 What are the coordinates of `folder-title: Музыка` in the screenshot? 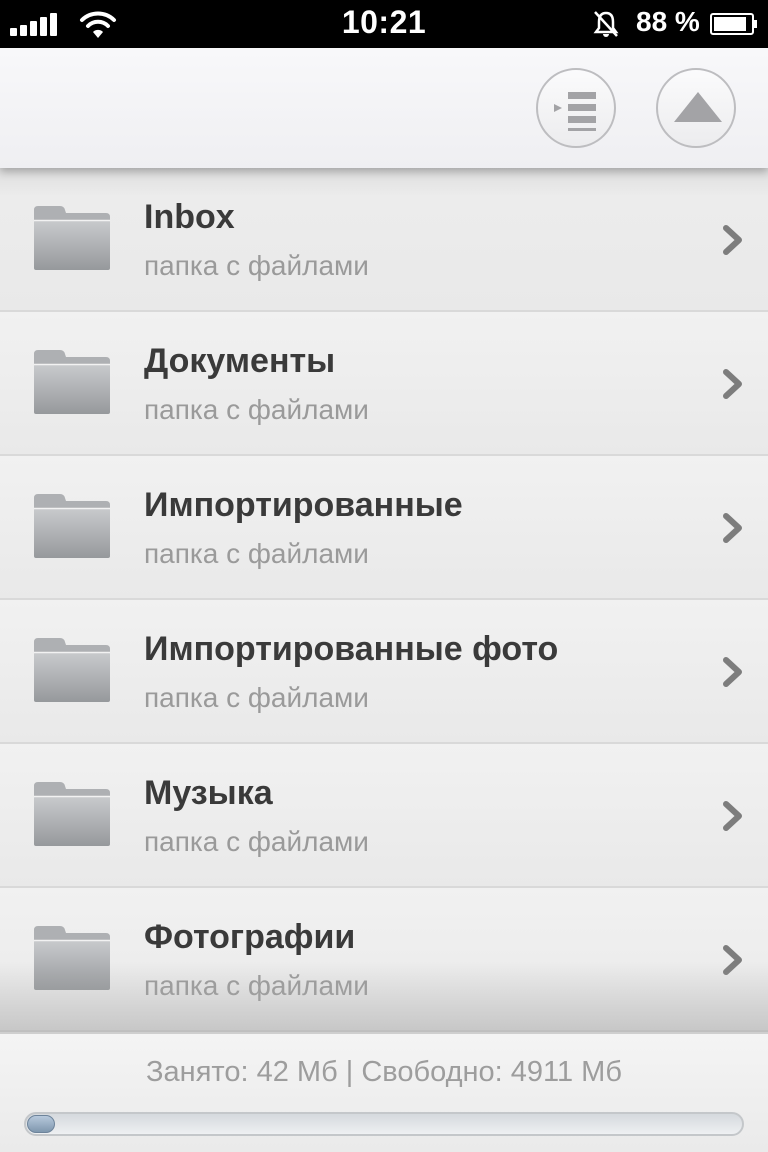 It's located at (208, 793).